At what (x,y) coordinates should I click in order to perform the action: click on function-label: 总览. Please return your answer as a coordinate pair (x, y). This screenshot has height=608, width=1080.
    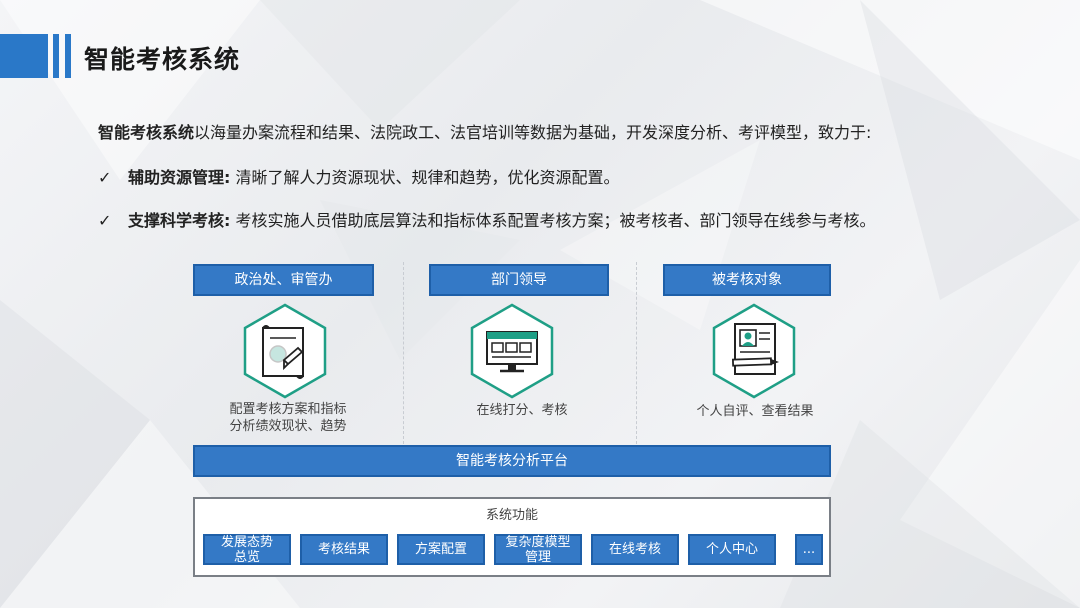
    Looking at the image, I should click on (246, 557).